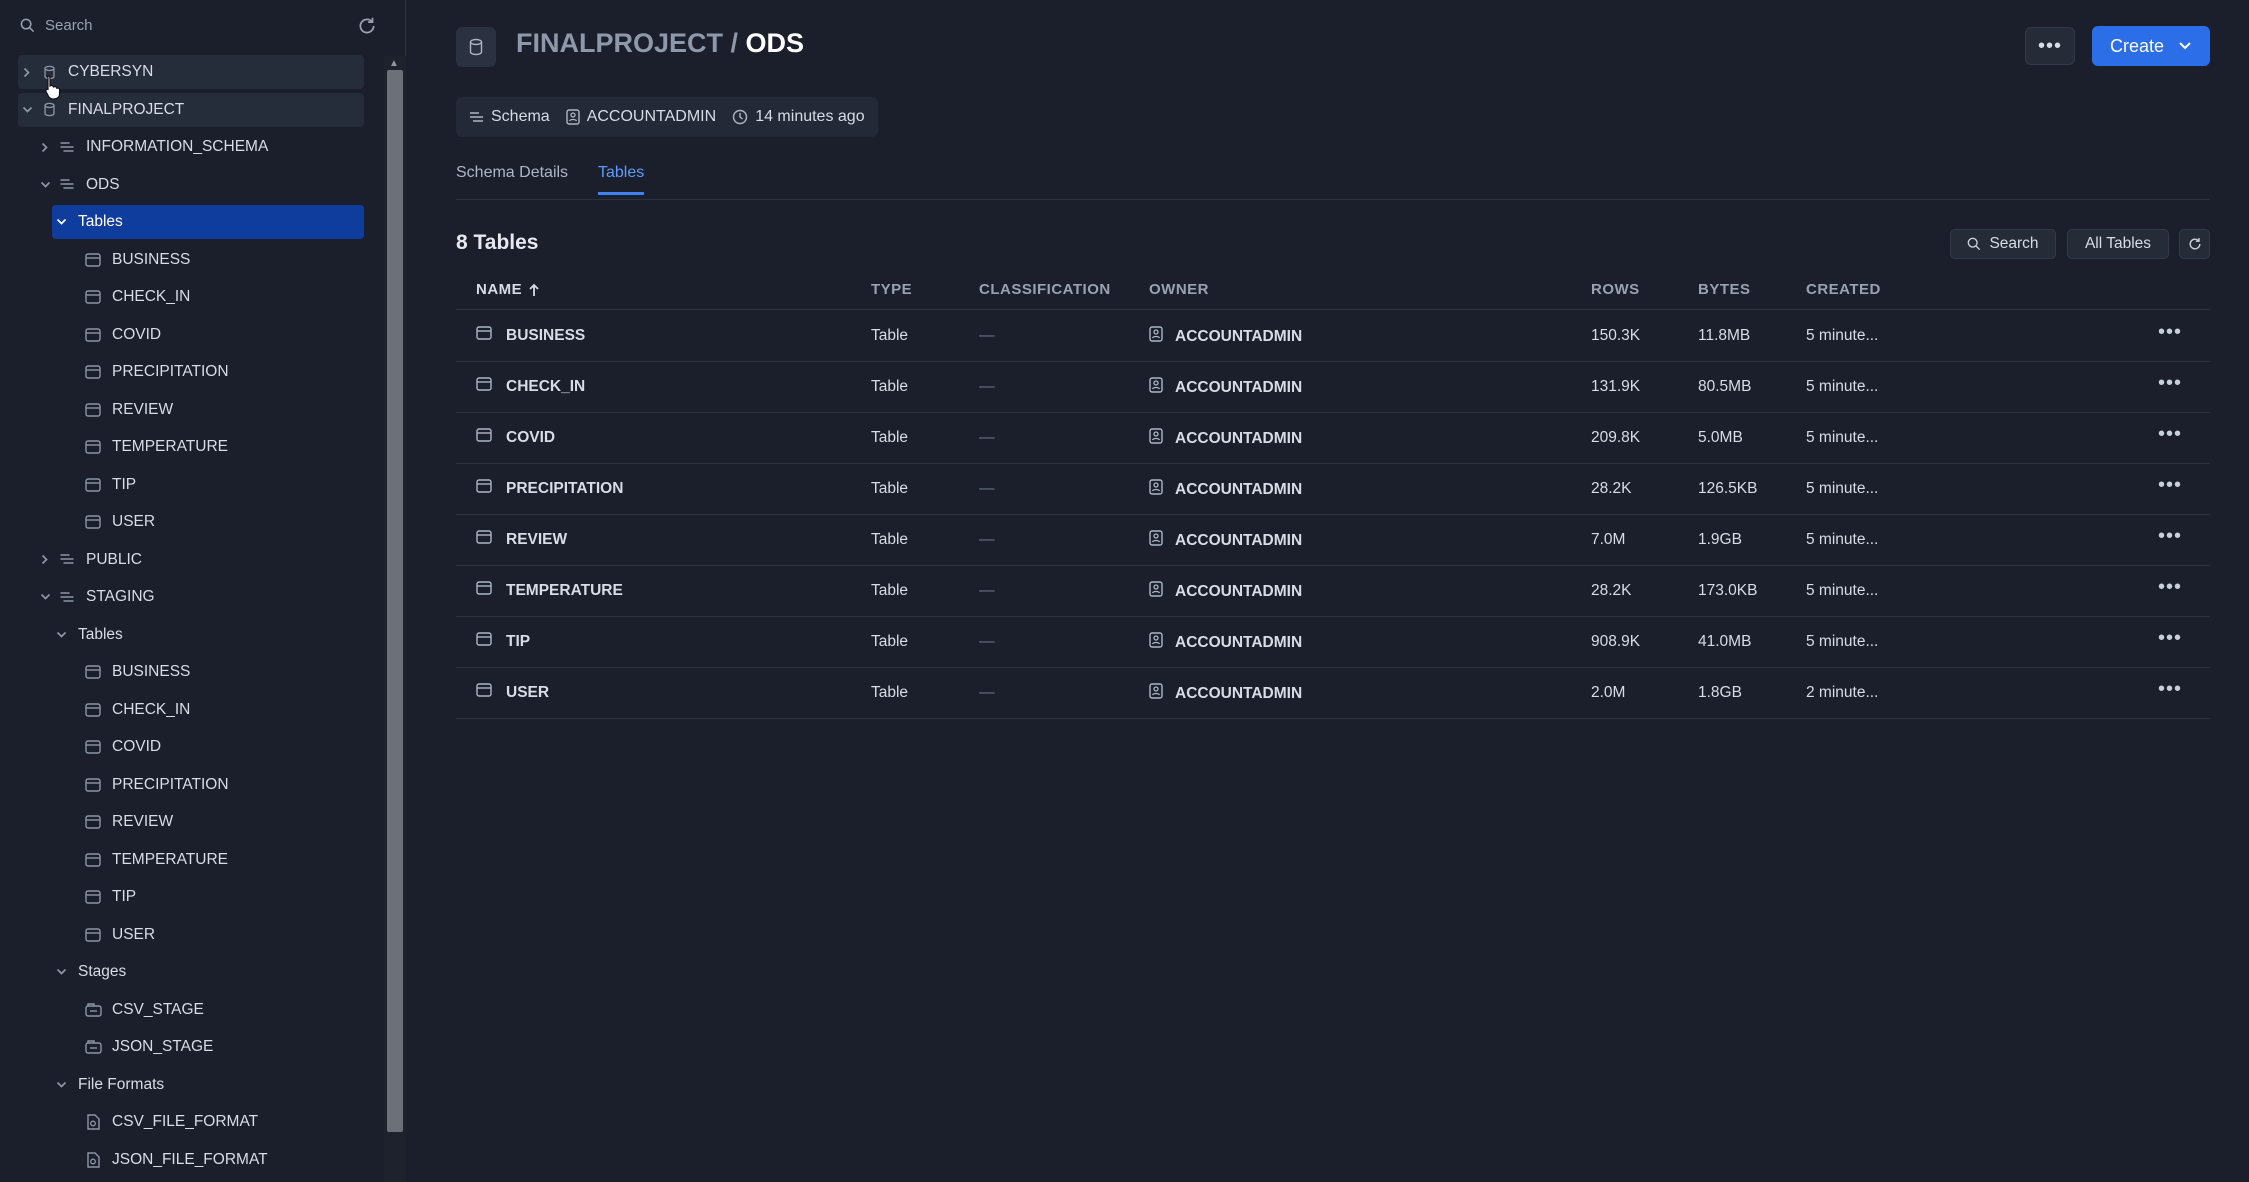 The width and height of the screenshot is (2249, 1182). What do you see at coordinates (537, 539) in the screenshot?
I see `table-name: REVIEW` at bounding box center [537, 539].